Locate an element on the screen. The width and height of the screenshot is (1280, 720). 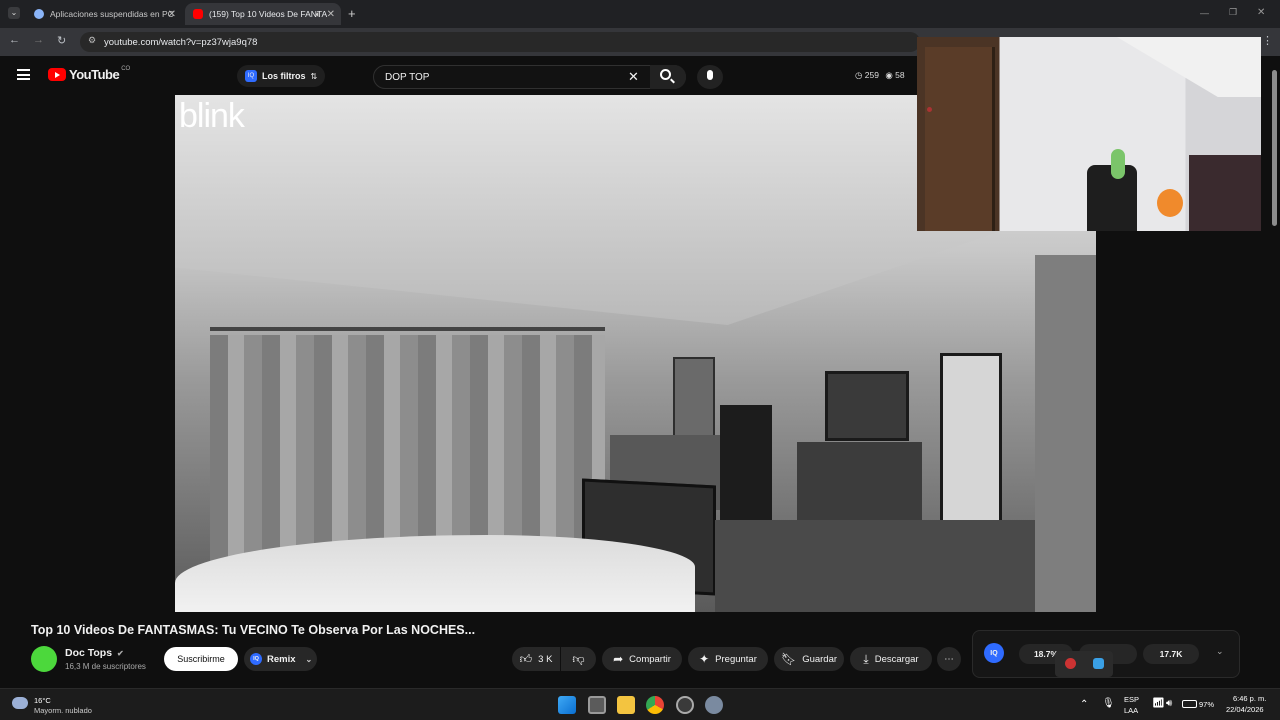
search-query: DOP TOP is located at coordinates (407, 77).